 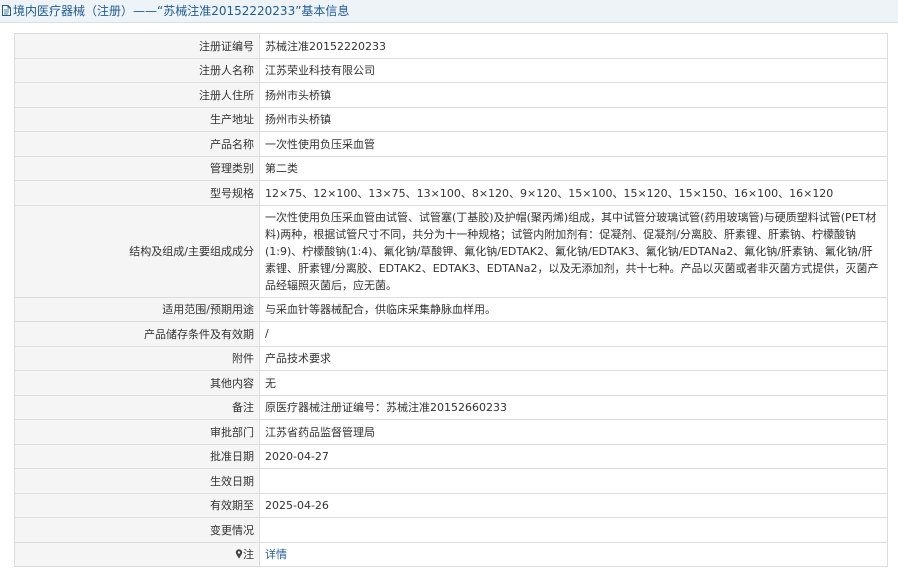 I want to click on pin-icon, so click(x=239, y=554).